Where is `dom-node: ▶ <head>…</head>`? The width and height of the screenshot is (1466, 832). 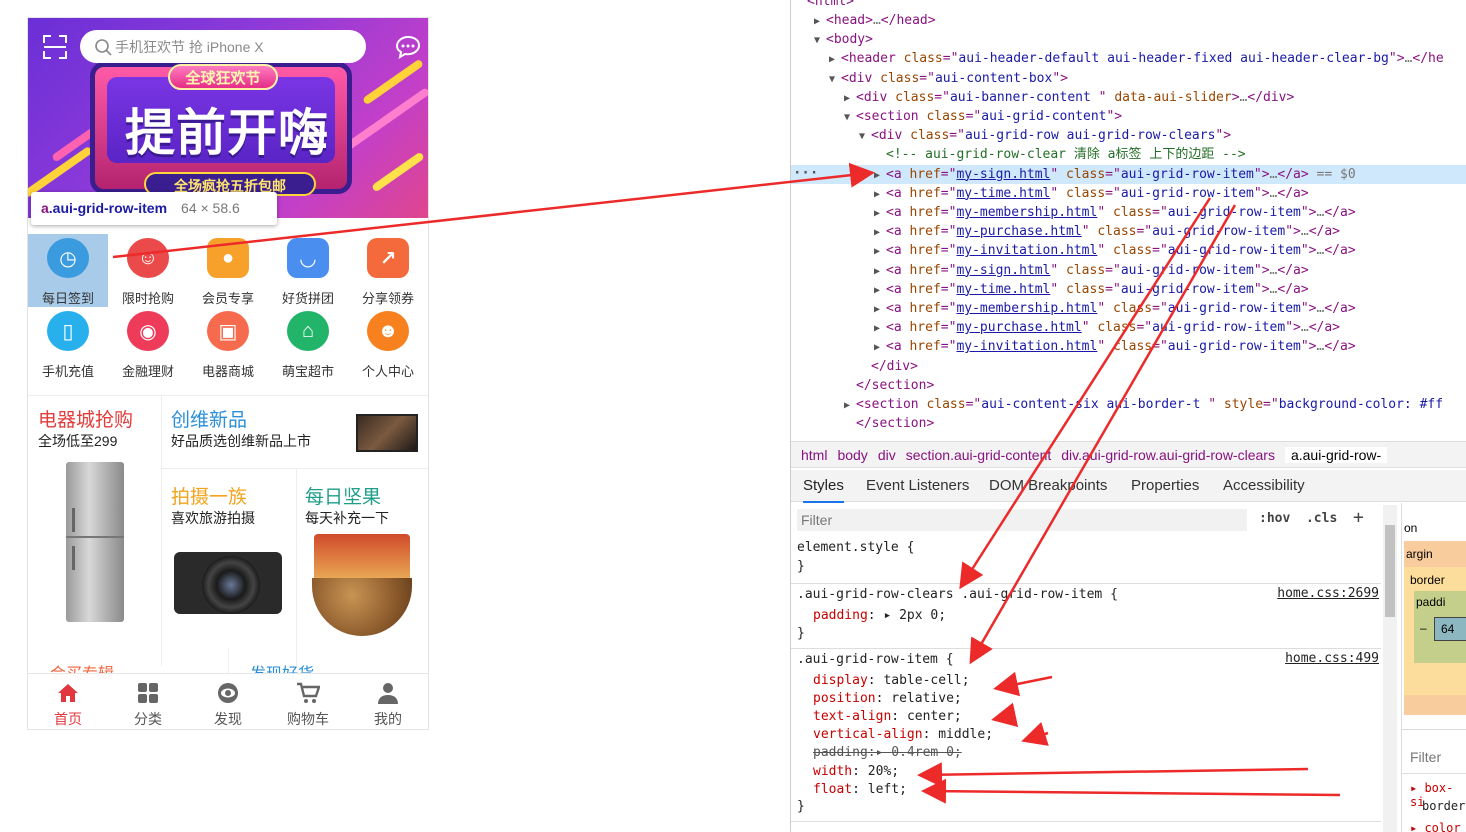 dom-node: ▶ <head>…</head> is located at coordinates (1128, 20).